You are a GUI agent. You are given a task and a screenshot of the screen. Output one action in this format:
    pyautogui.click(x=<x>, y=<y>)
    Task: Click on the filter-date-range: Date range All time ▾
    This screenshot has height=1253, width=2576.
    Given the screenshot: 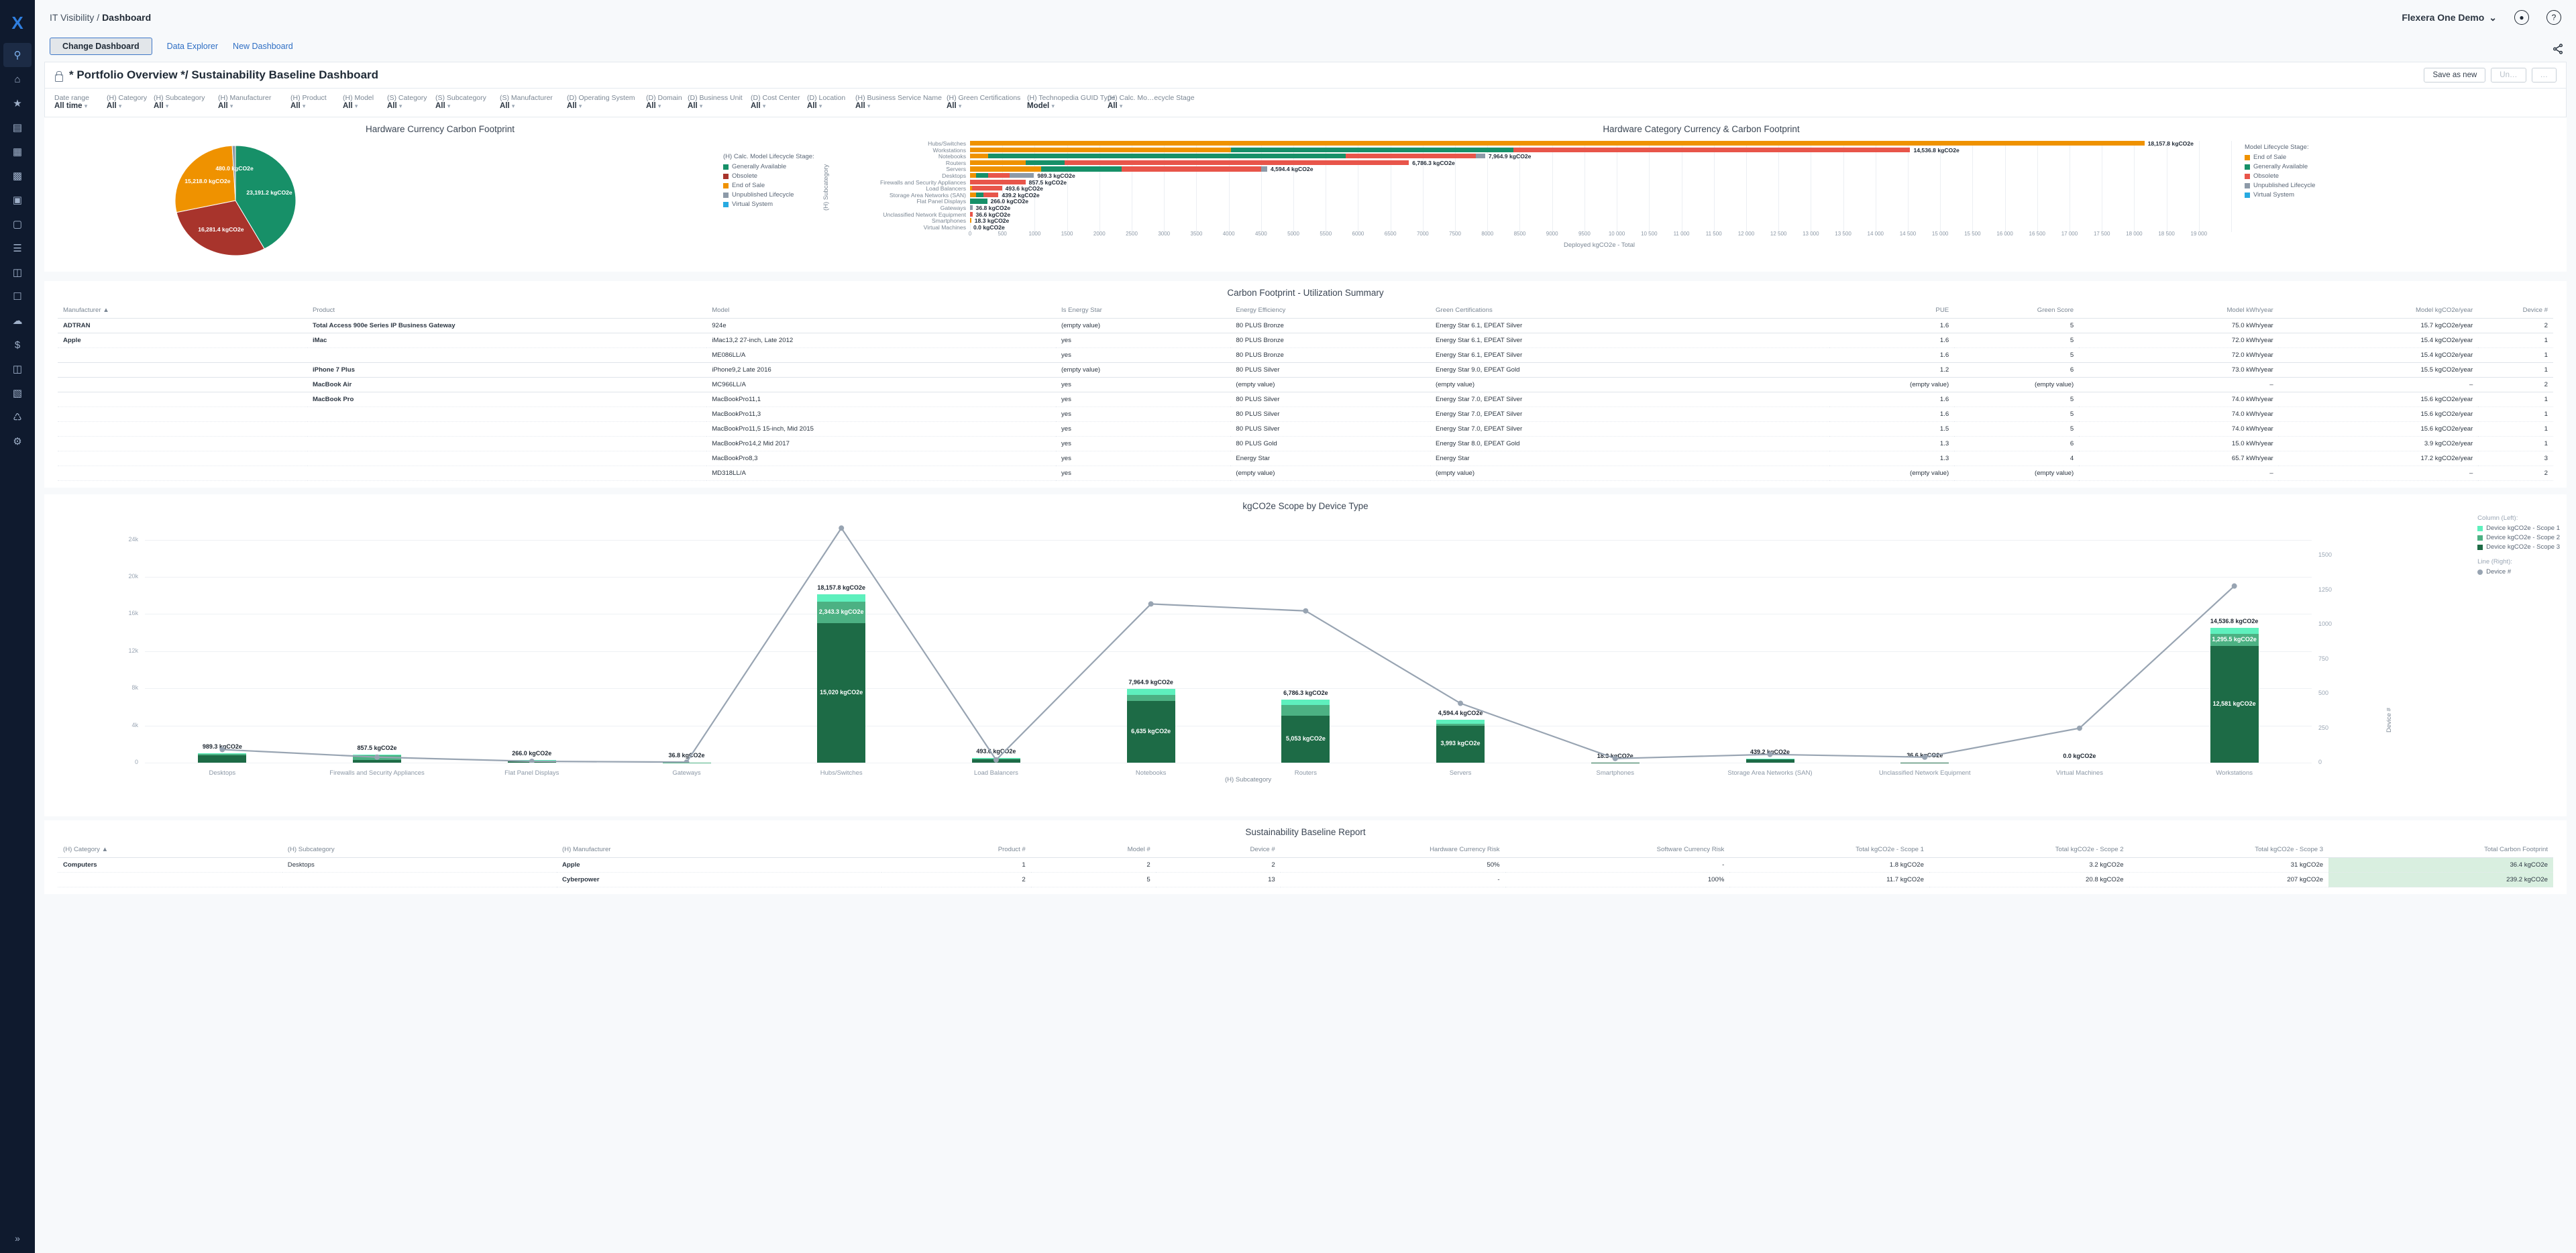 What is the action you would take?
    pyautogui.click(x=80, y=102)
    